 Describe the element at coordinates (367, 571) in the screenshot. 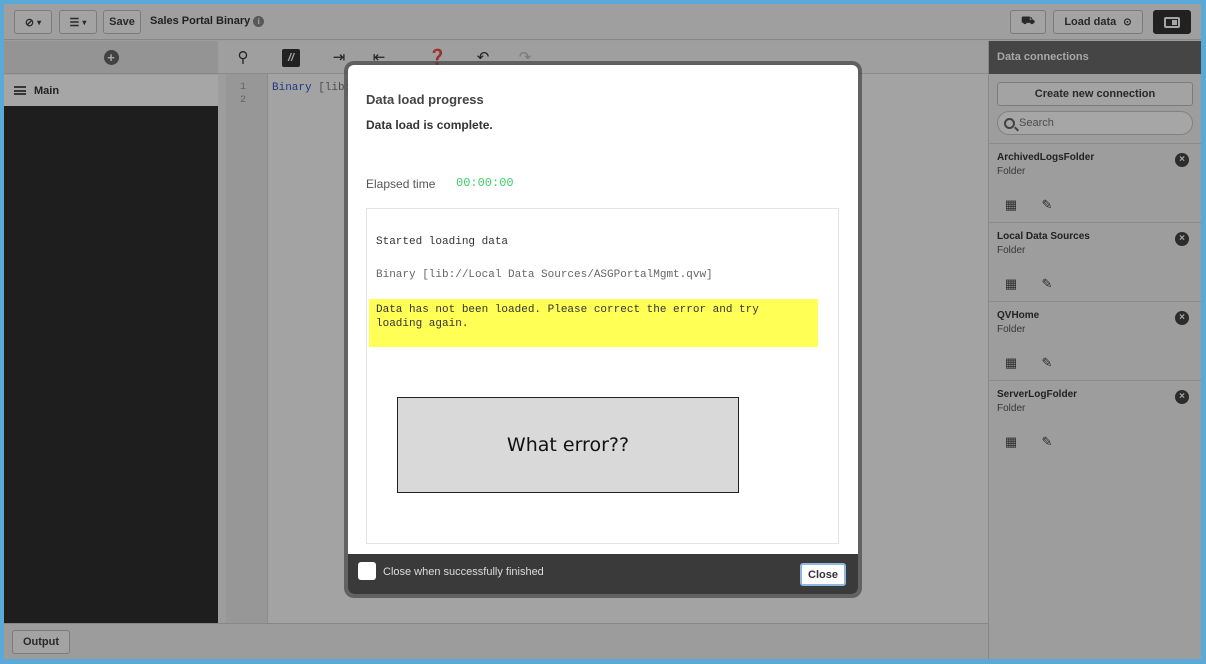

I see `close-when-finished-checkbox` at that location.